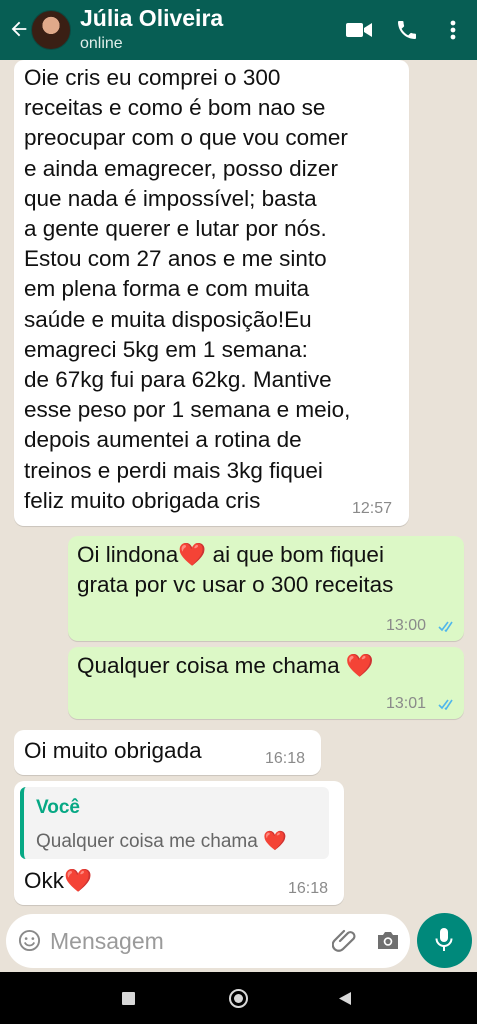 The width and height of the screenshot is (477, 1024). What do you see at coordinates (174, 823) in the screenshot?
I see `quoted-message: Você Qualquer coisa me chama ❤️` at bounding box center [174, 823].